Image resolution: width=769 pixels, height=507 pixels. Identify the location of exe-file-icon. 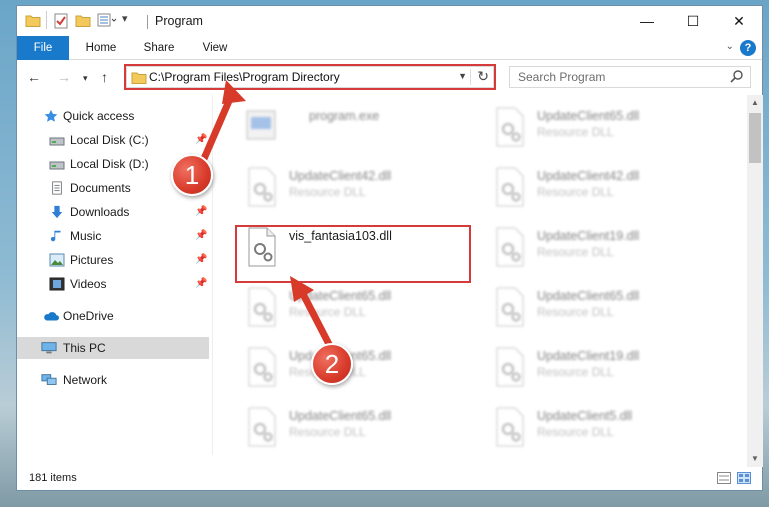
(261, 125).